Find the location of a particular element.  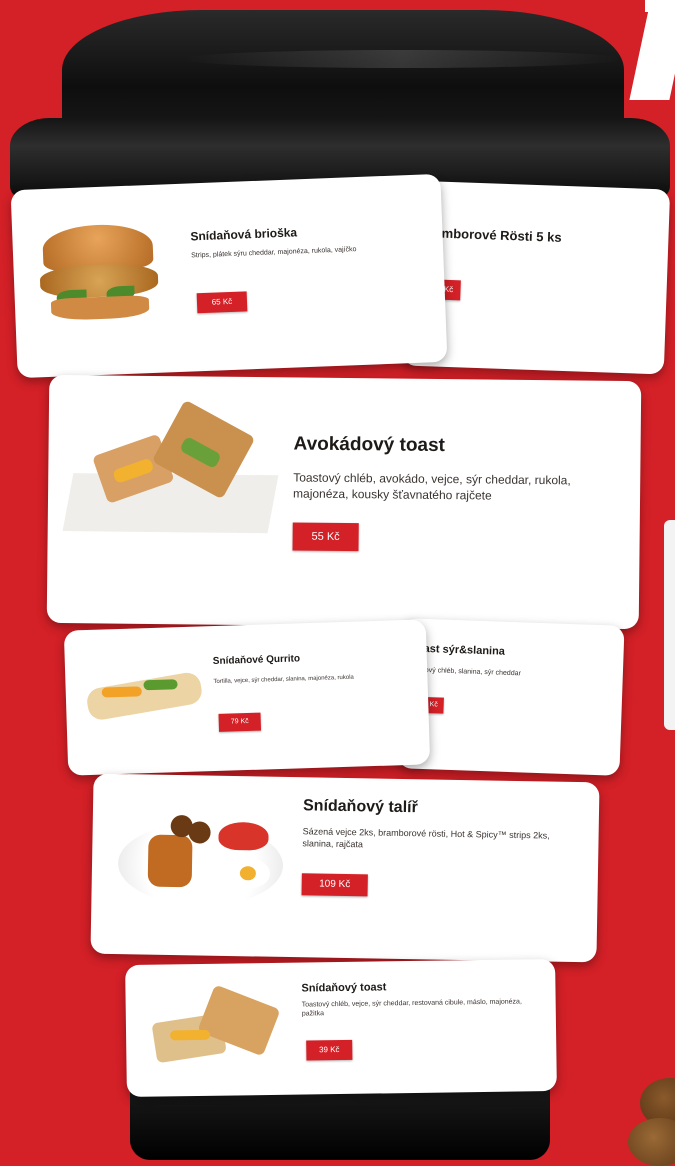

corner-white-shape is located at coordinates (652, 50).